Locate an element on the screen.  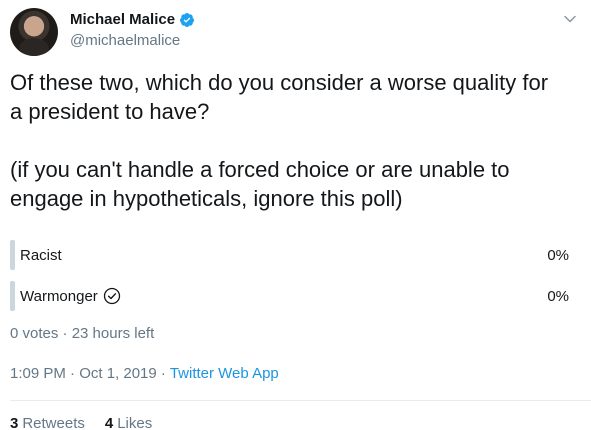
retweets-count: 3 is located at coordinates (14, 422).